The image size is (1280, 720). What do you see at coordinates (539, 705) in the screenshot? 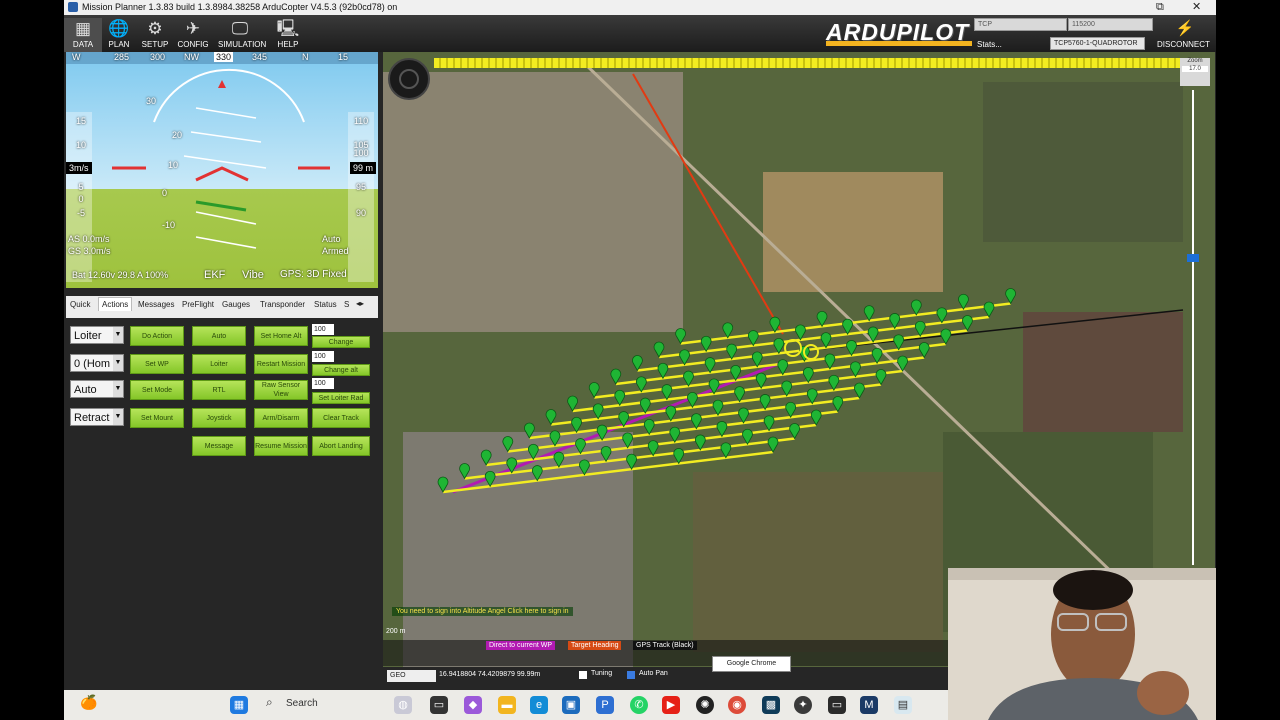
I see `edge-icon: e` at bounding box center [539, 705].